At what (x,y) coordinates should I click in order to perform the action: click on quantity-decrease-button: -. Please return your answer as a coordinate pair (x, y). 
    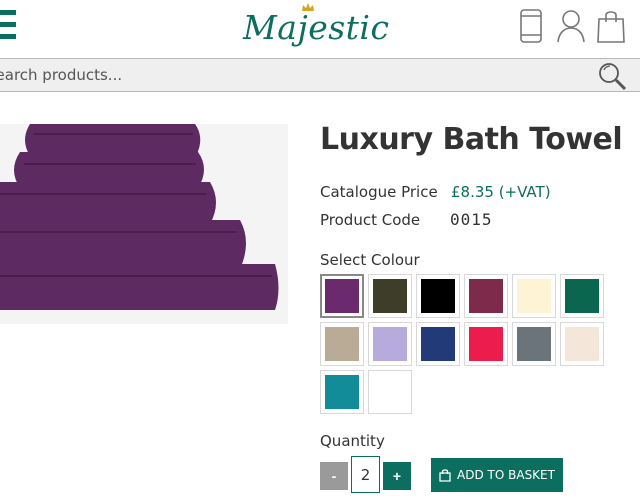
    Looking at the image, I should click on (334, 476).